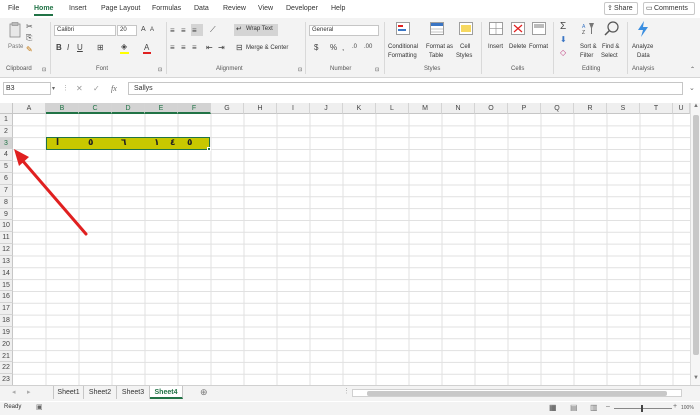 This screenshot has width=700, height=415. I want to click on status-bar: Ready ▣ ▦ ▤ ▥ – + 100%, so click(350, 408).